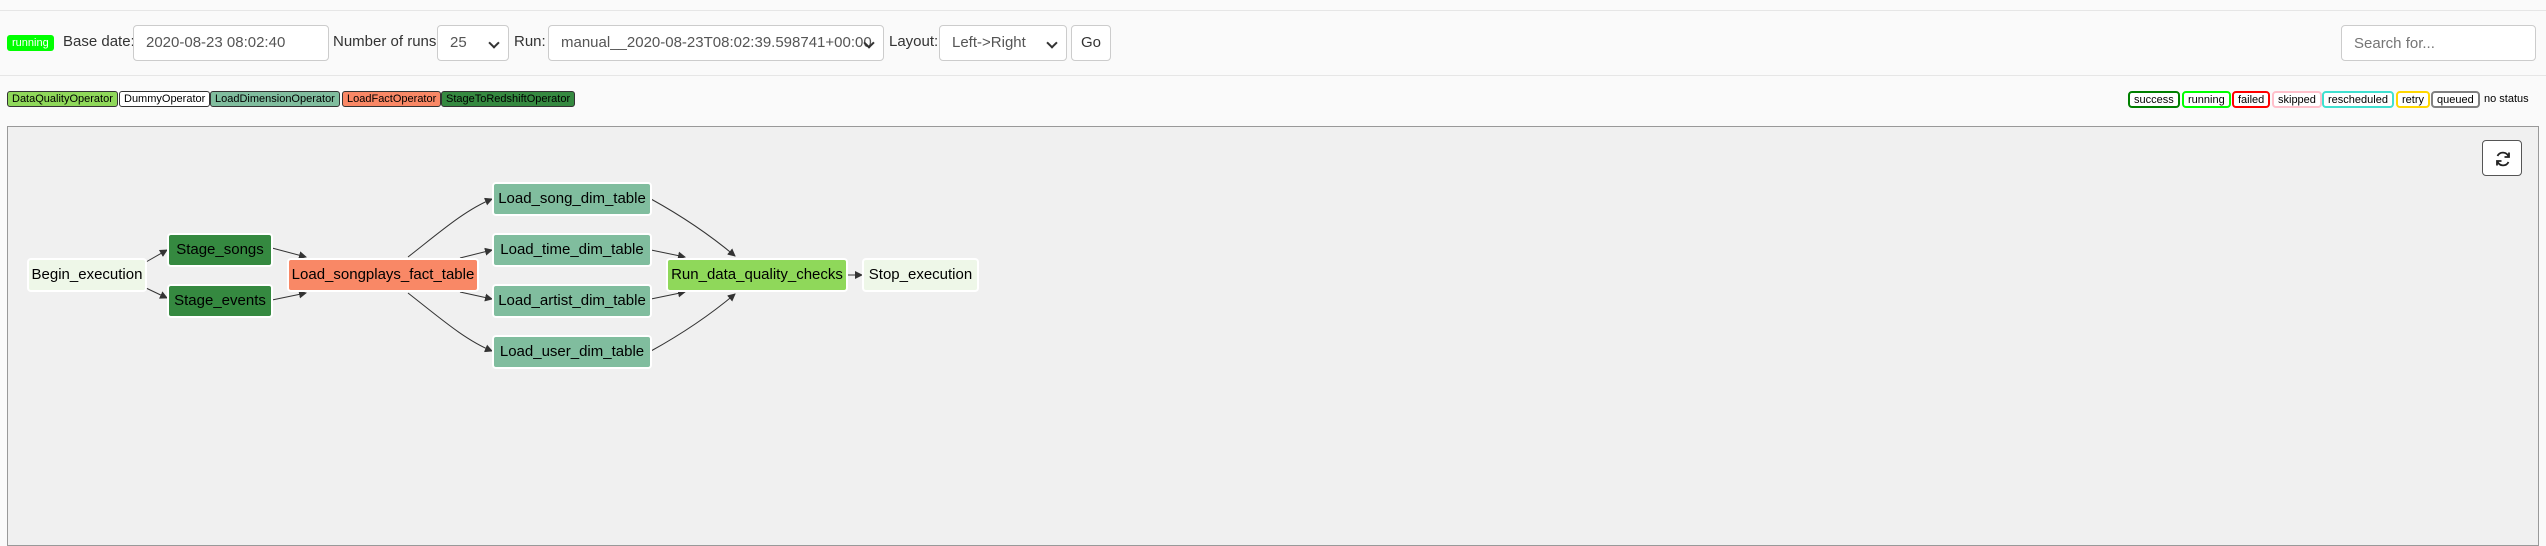  I want to click on edge-stage-events-fact, so click(289, 295).